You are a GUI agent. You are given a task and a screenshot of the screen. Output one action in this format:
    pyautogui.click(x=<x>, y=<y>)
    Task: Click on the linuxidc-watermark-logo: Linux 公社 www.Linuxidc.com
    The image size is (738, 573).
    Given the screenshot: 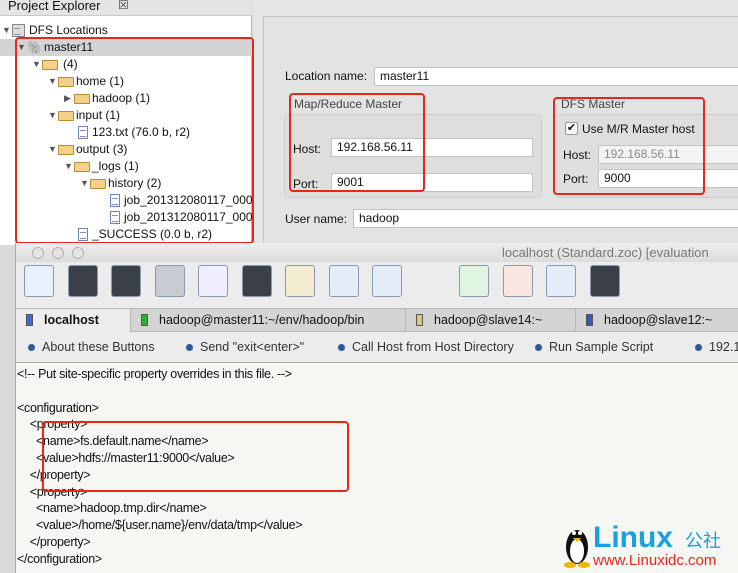 What is the action you would take?
    pyautogui.click(x=642, y=545)
    